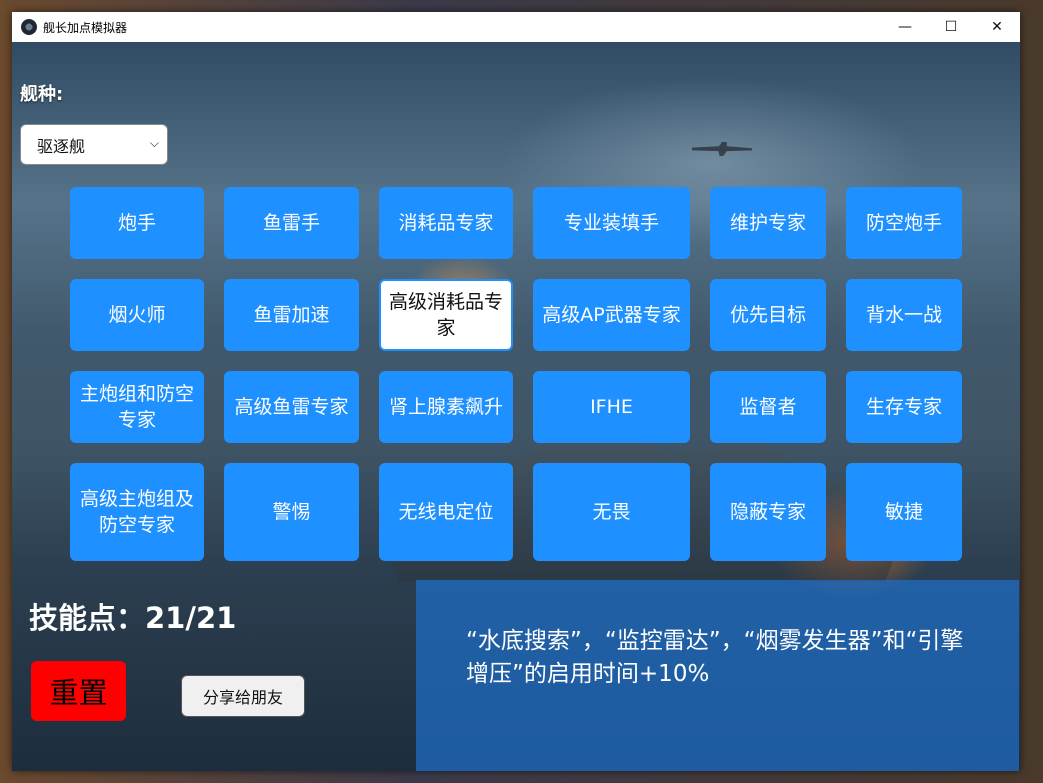  I want to click on maximize-icon: ☐, so click(951, 27).